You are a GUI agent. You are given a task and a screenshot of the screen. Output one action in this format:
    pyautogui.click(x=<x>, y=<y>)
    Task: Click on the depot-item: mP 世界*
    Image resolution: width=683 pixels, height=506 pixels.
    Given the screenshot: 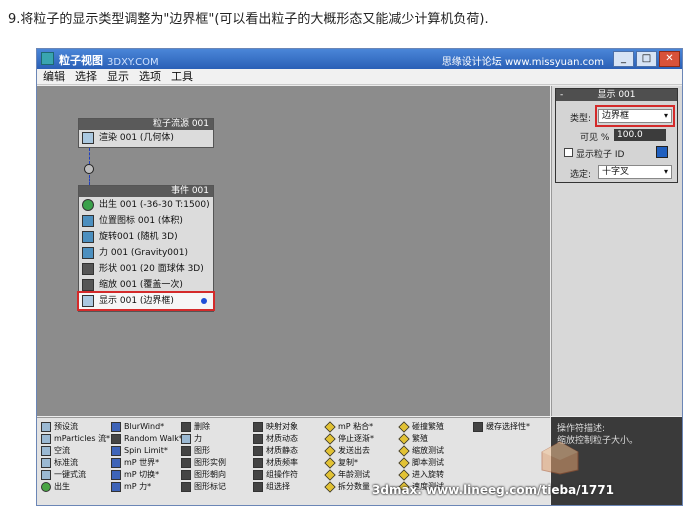 What is the action you would take?
    pyautogui.click(x=146, y=463)
    